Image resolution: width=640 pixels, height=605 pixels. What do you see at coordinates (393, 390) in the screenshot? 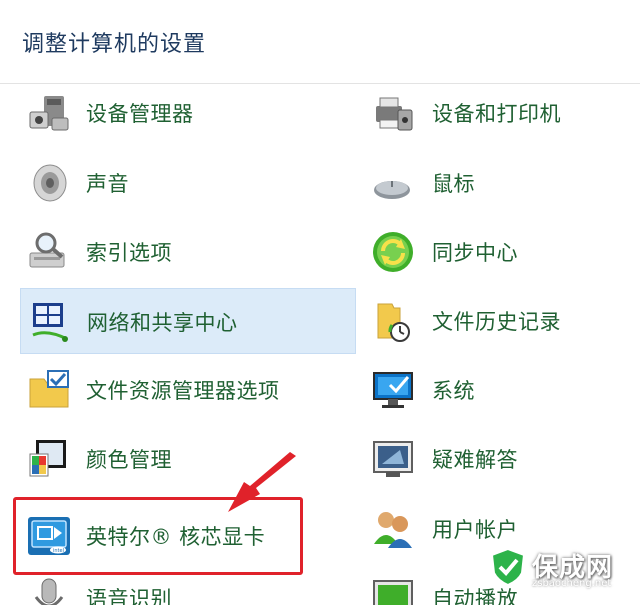
I see `system-monitor-icon` at bounding box center [393, 390].